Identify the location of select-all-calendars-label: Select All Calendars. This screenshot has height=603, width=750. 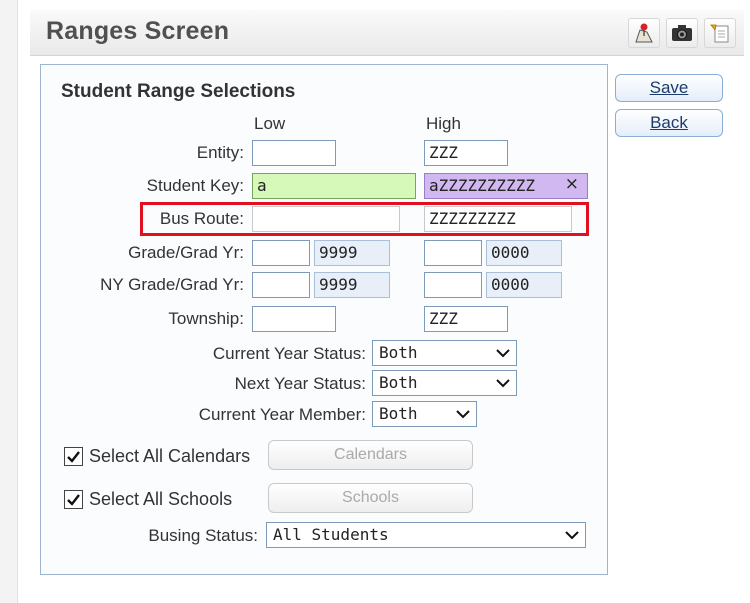
(170, 456).